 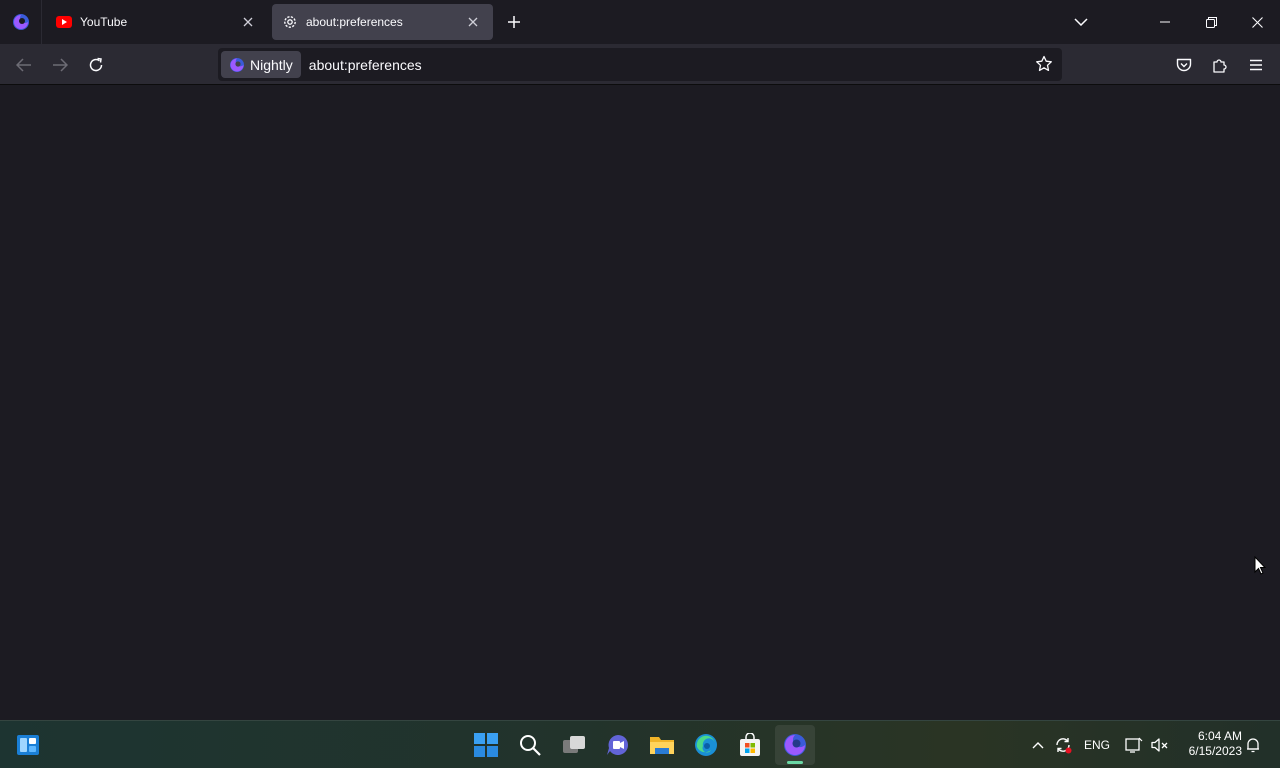 I want to click on task-view-icon, so click(x=574, y=745).